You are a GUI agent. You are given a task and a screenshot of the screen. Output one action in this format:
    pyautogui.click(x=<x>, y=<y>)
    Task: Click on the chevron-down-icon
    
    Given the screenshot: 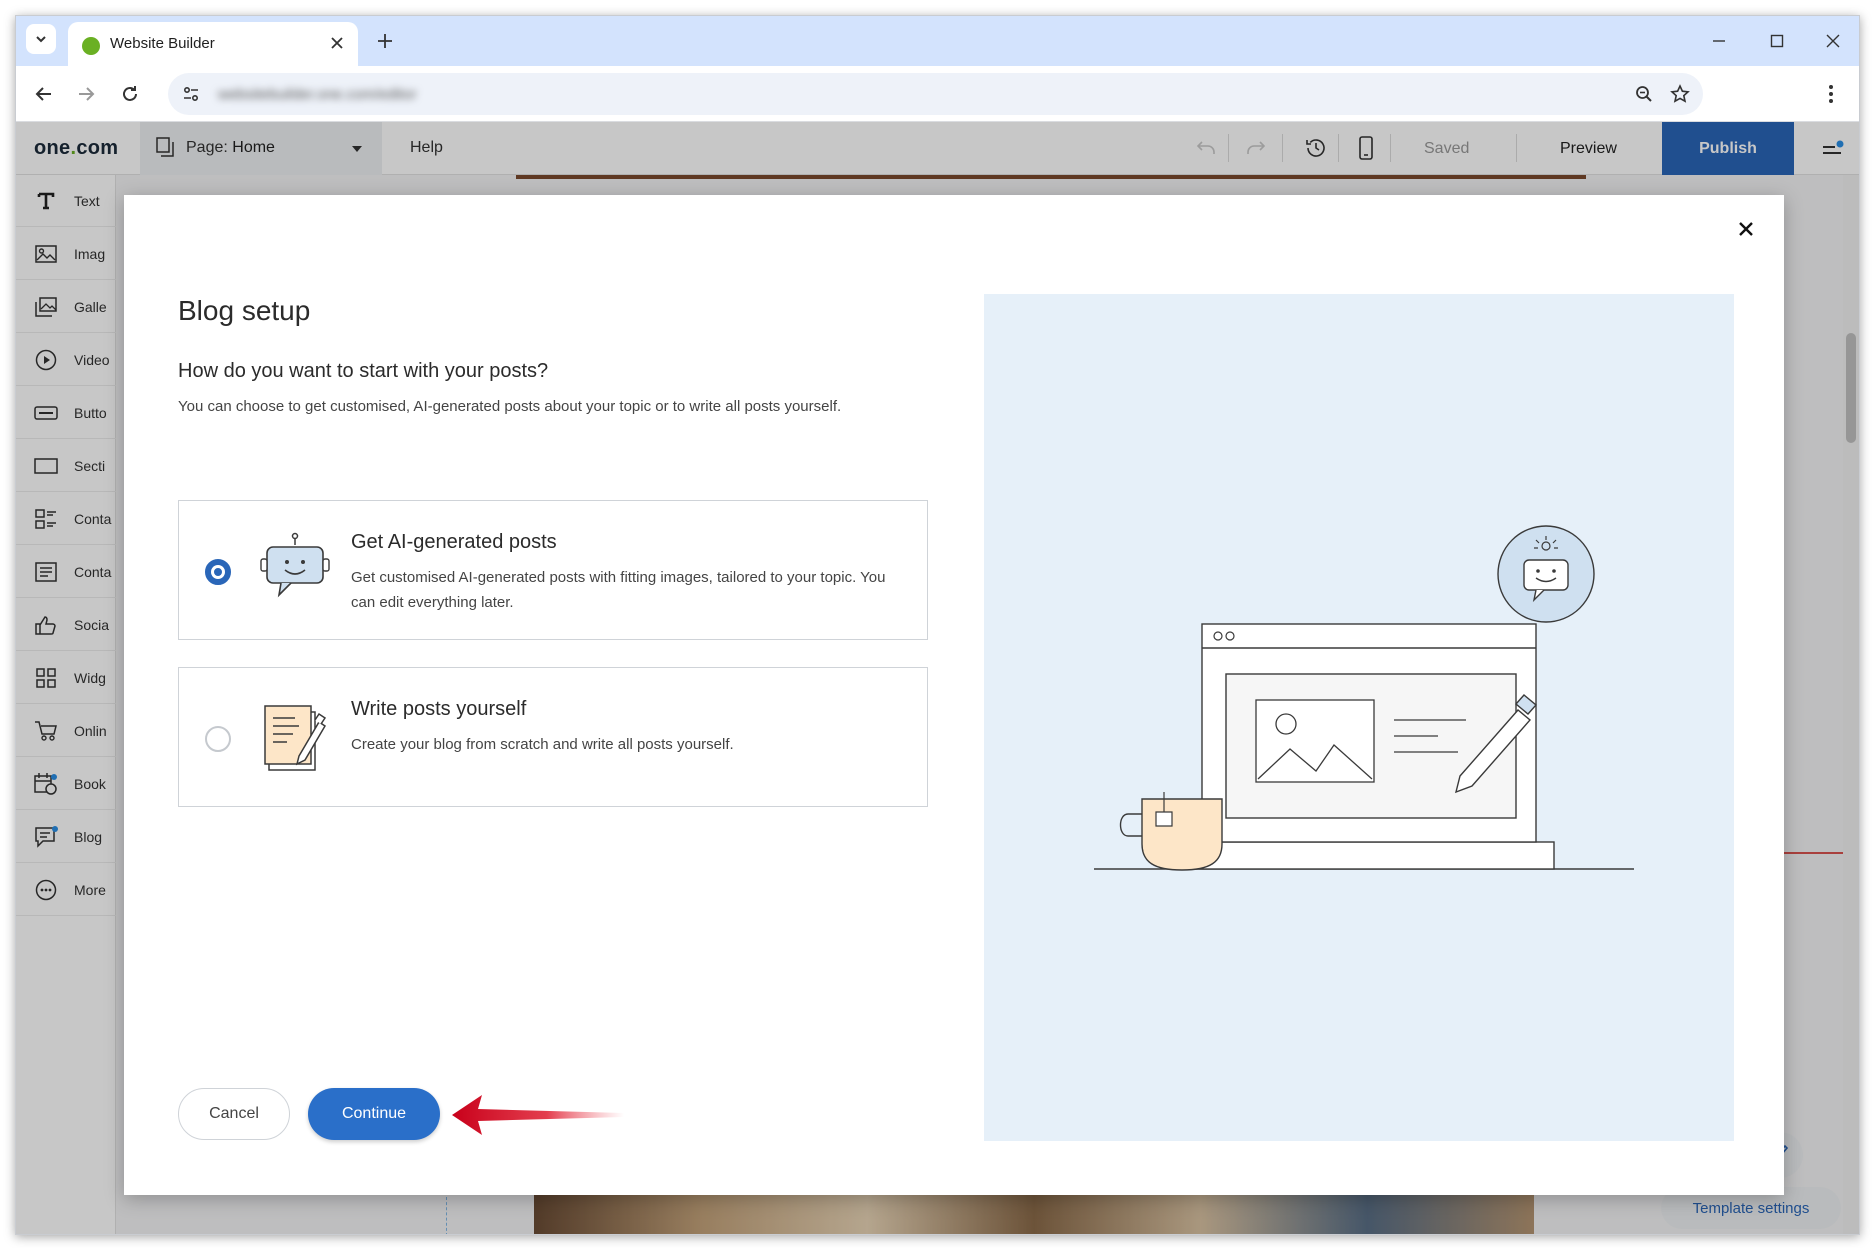 What is the action you would take?
    pyautogui.click(x=41, y=39)
    